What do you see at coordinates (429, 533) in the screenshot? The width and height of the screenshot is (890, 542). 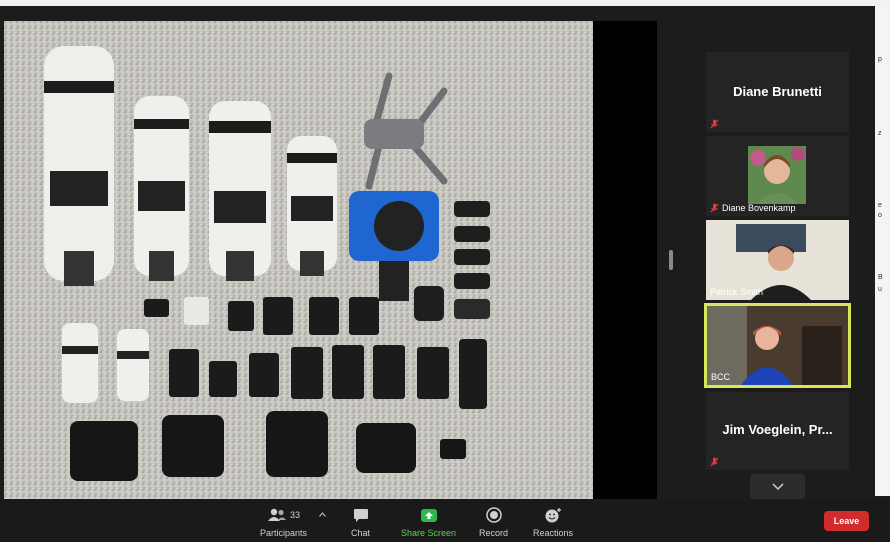 I see `share-screen-label: Share Screen` at bounding box center [429, 533].